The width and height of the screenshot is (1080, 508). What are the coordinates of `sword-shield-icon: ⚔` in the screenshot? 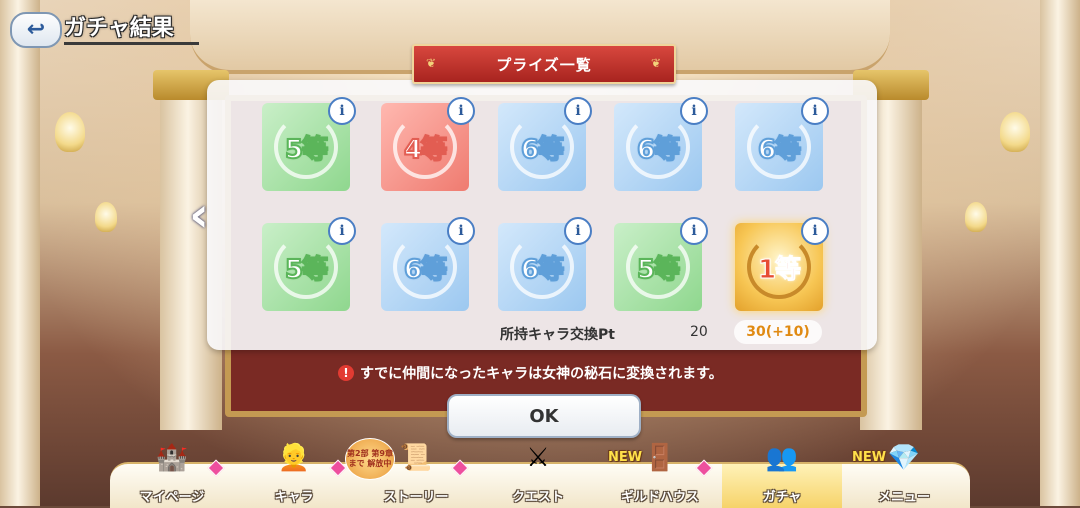 It's located at (538, 458).